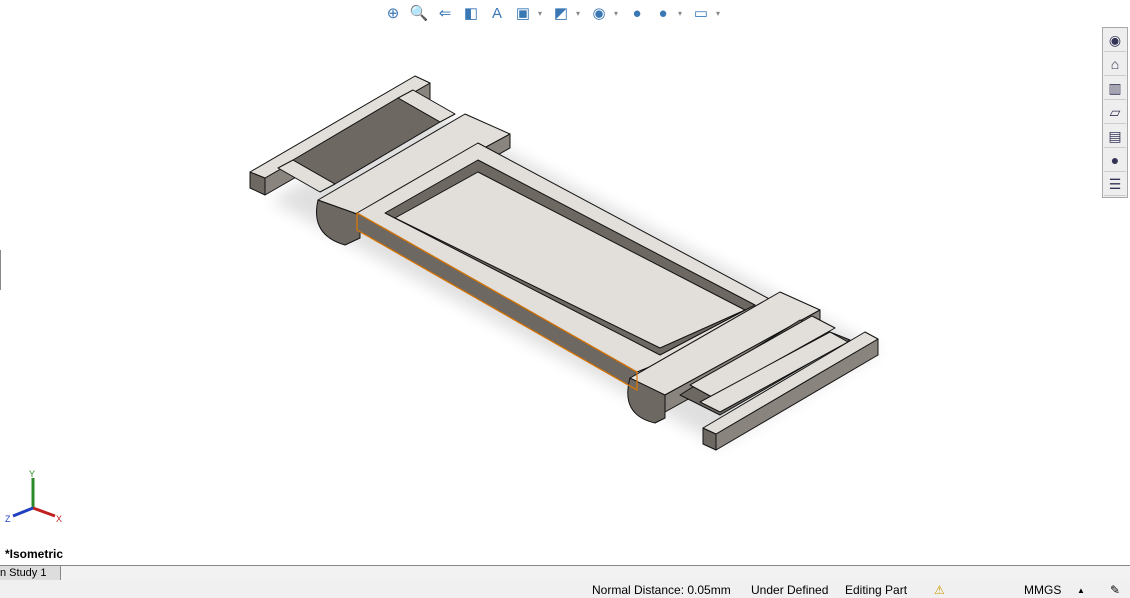 The image size is (1130, 598). Describe the element at coordinates (34, 554) in the screenshot. I see `view-orientation-label: *Isometric` at that location.